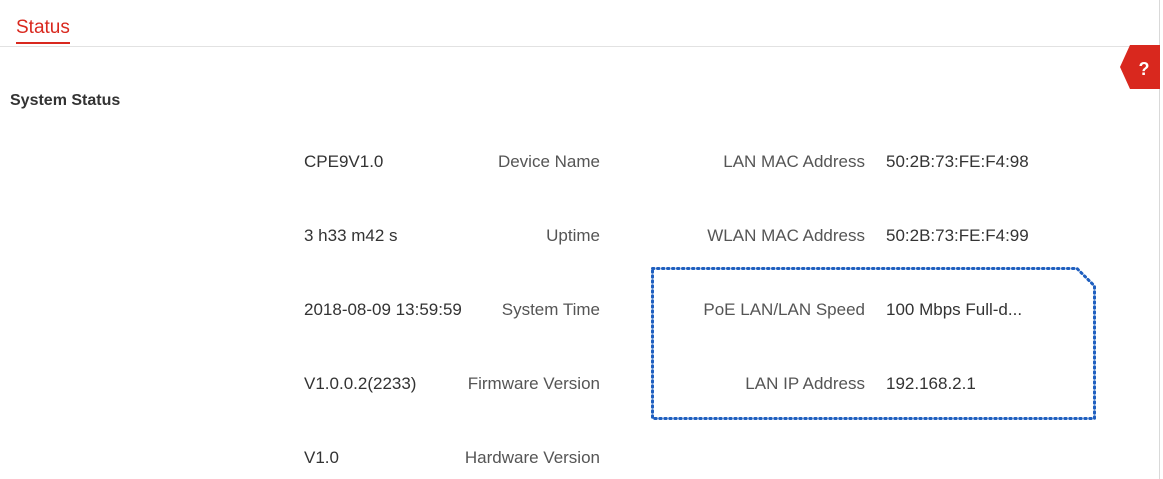 This screenshot has width=1163, height=479. What do you see at coordinates (957, 161) in the screenshot?
I see `lan-mac-address-value: 50:2B:73:FE:F4:98` at bounding box center [957, 161].